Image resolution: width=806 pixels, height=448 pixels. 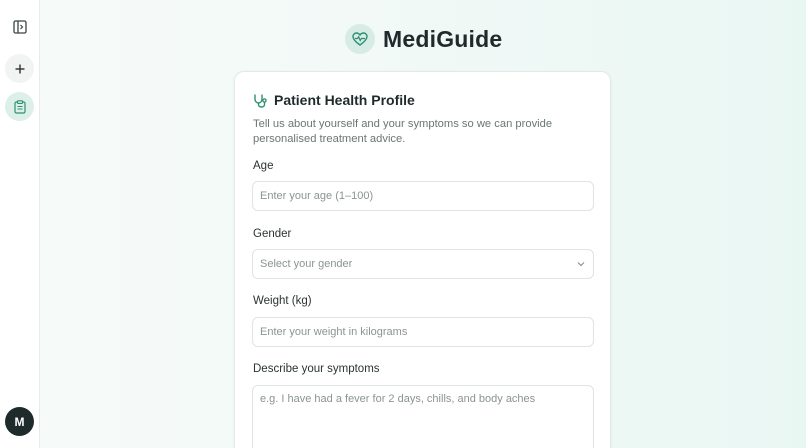 What do you see at coordinates (423, 416) in the screenshot?
I see `symptoms-textarea` at bounding box center [423, 416].